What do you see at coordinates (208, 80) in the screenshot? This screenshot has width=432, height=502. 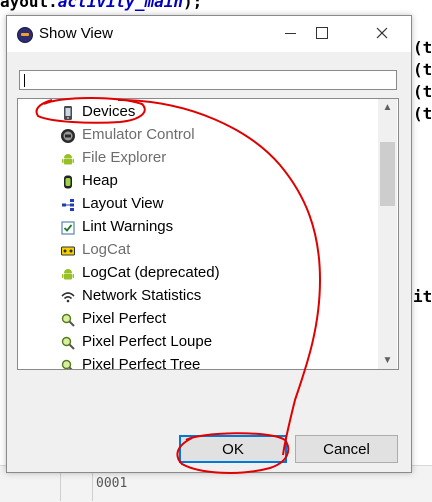 I see `filter-input` at bounding box center [208, 80].